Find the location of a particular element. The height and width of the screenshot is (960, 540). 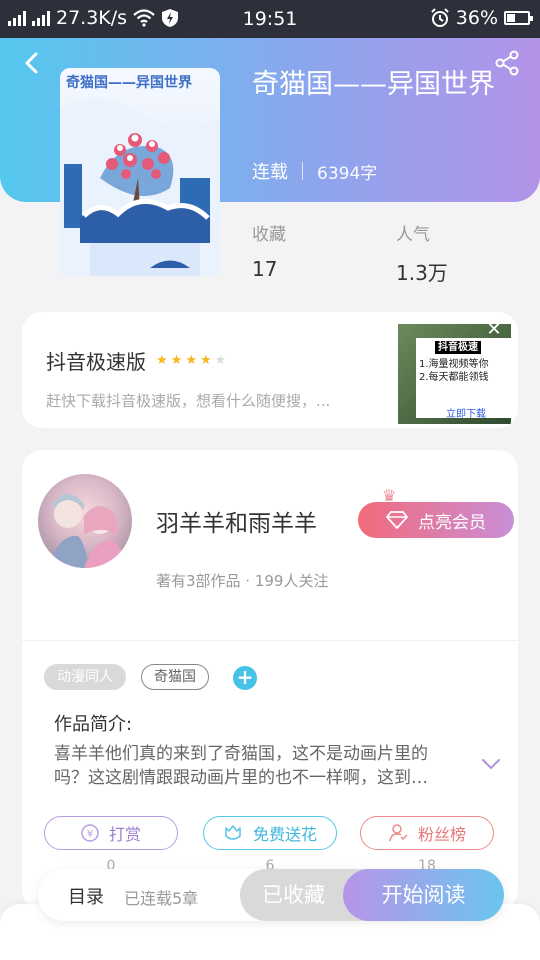

status-bar: 27.3K/s 19:51 36% is located at coordinates (270, 19).